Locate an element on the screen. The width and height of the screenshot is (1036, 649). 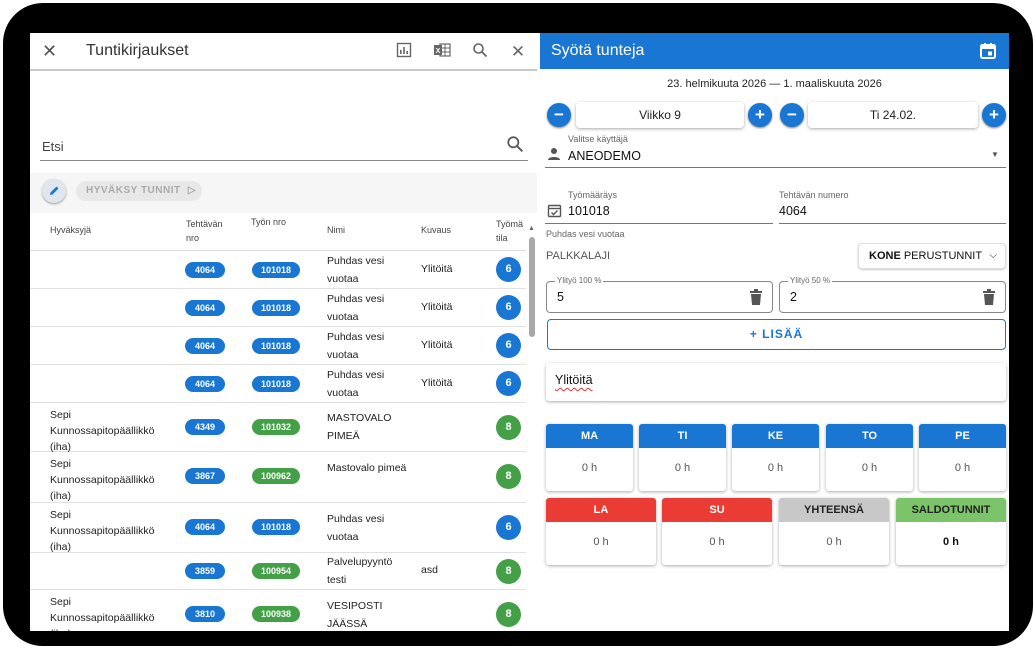
chart-icon is located at coordinates (404, 52).